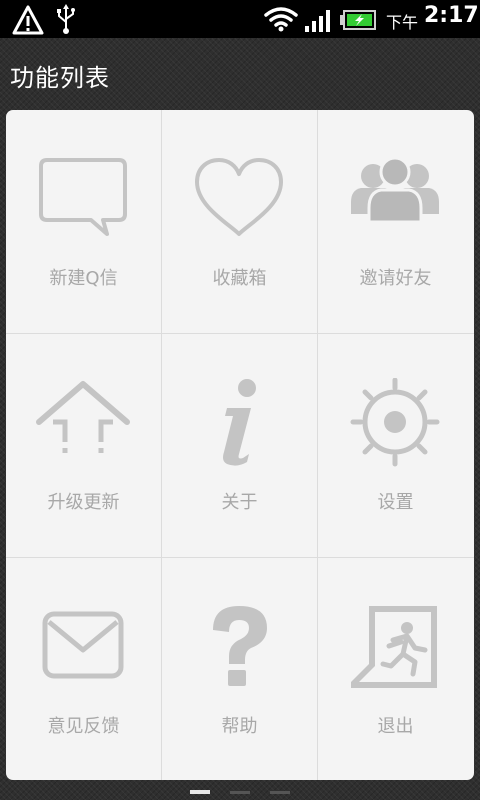 This screenshot has width=480, height=800. I want to click on status-ampm: 下午, so click(402, 22).